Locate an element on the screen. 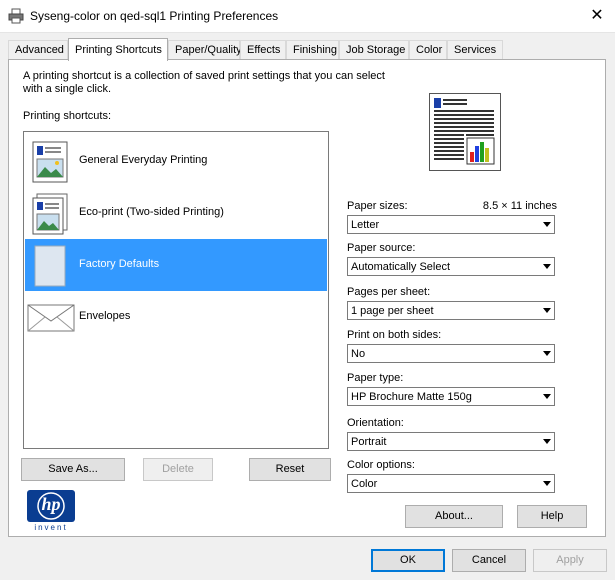 The width and height of the screenshot is (615, 580). printer-icon is located at coordinates (16, 16).